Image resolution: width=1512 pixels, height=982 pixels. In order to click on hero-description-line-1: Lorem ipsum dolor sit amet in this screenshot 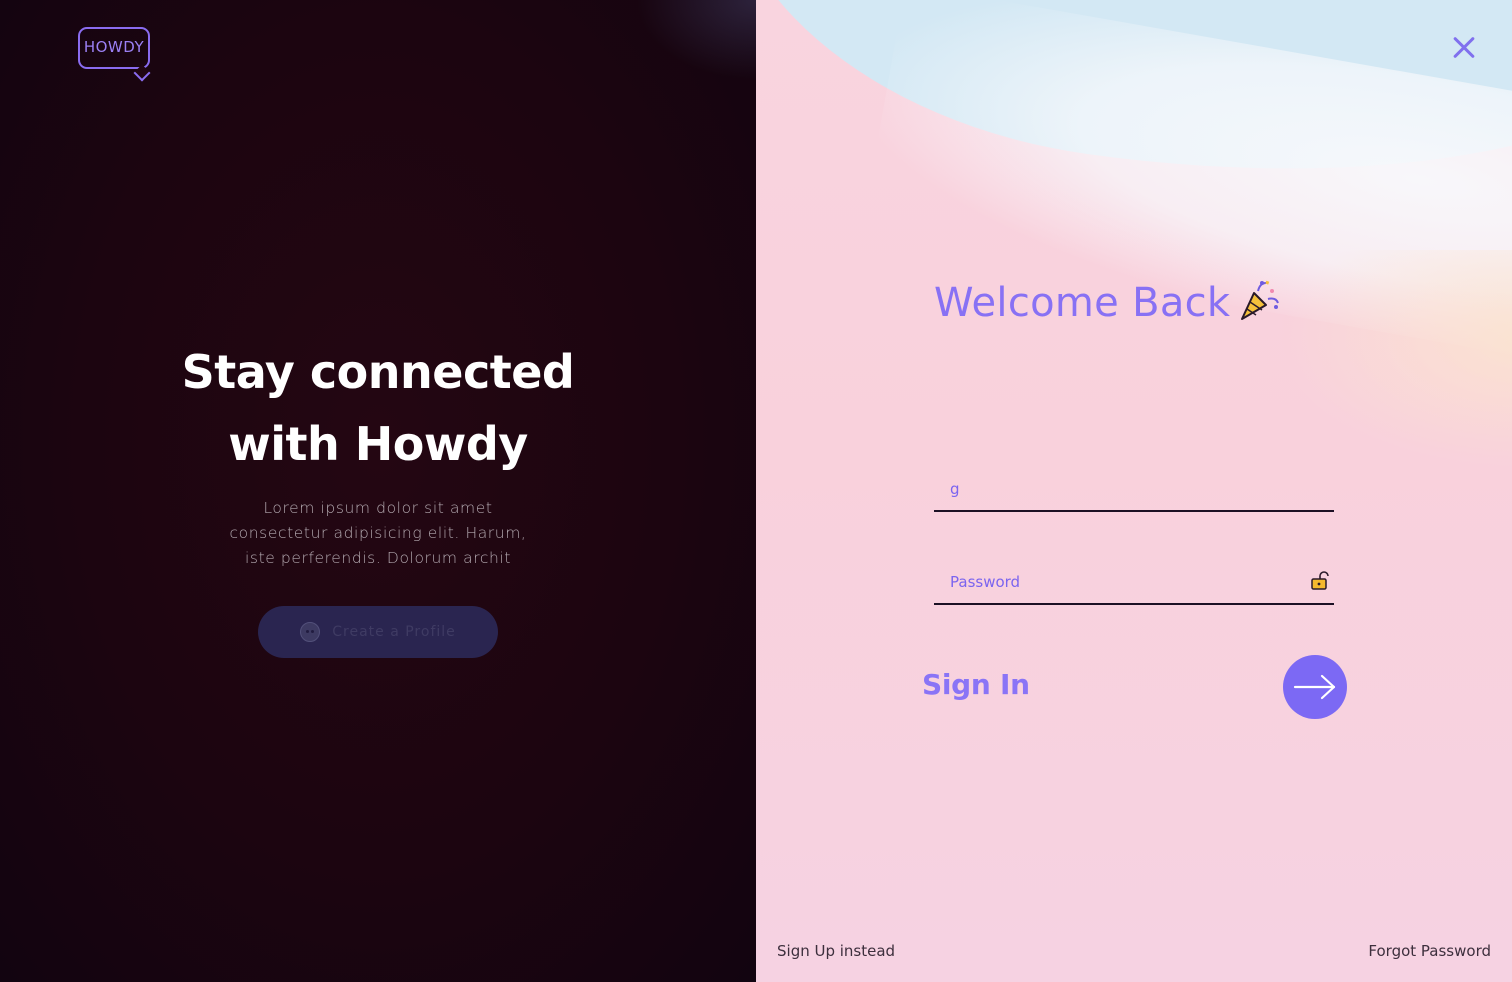, I will do `click(378, 508)`.